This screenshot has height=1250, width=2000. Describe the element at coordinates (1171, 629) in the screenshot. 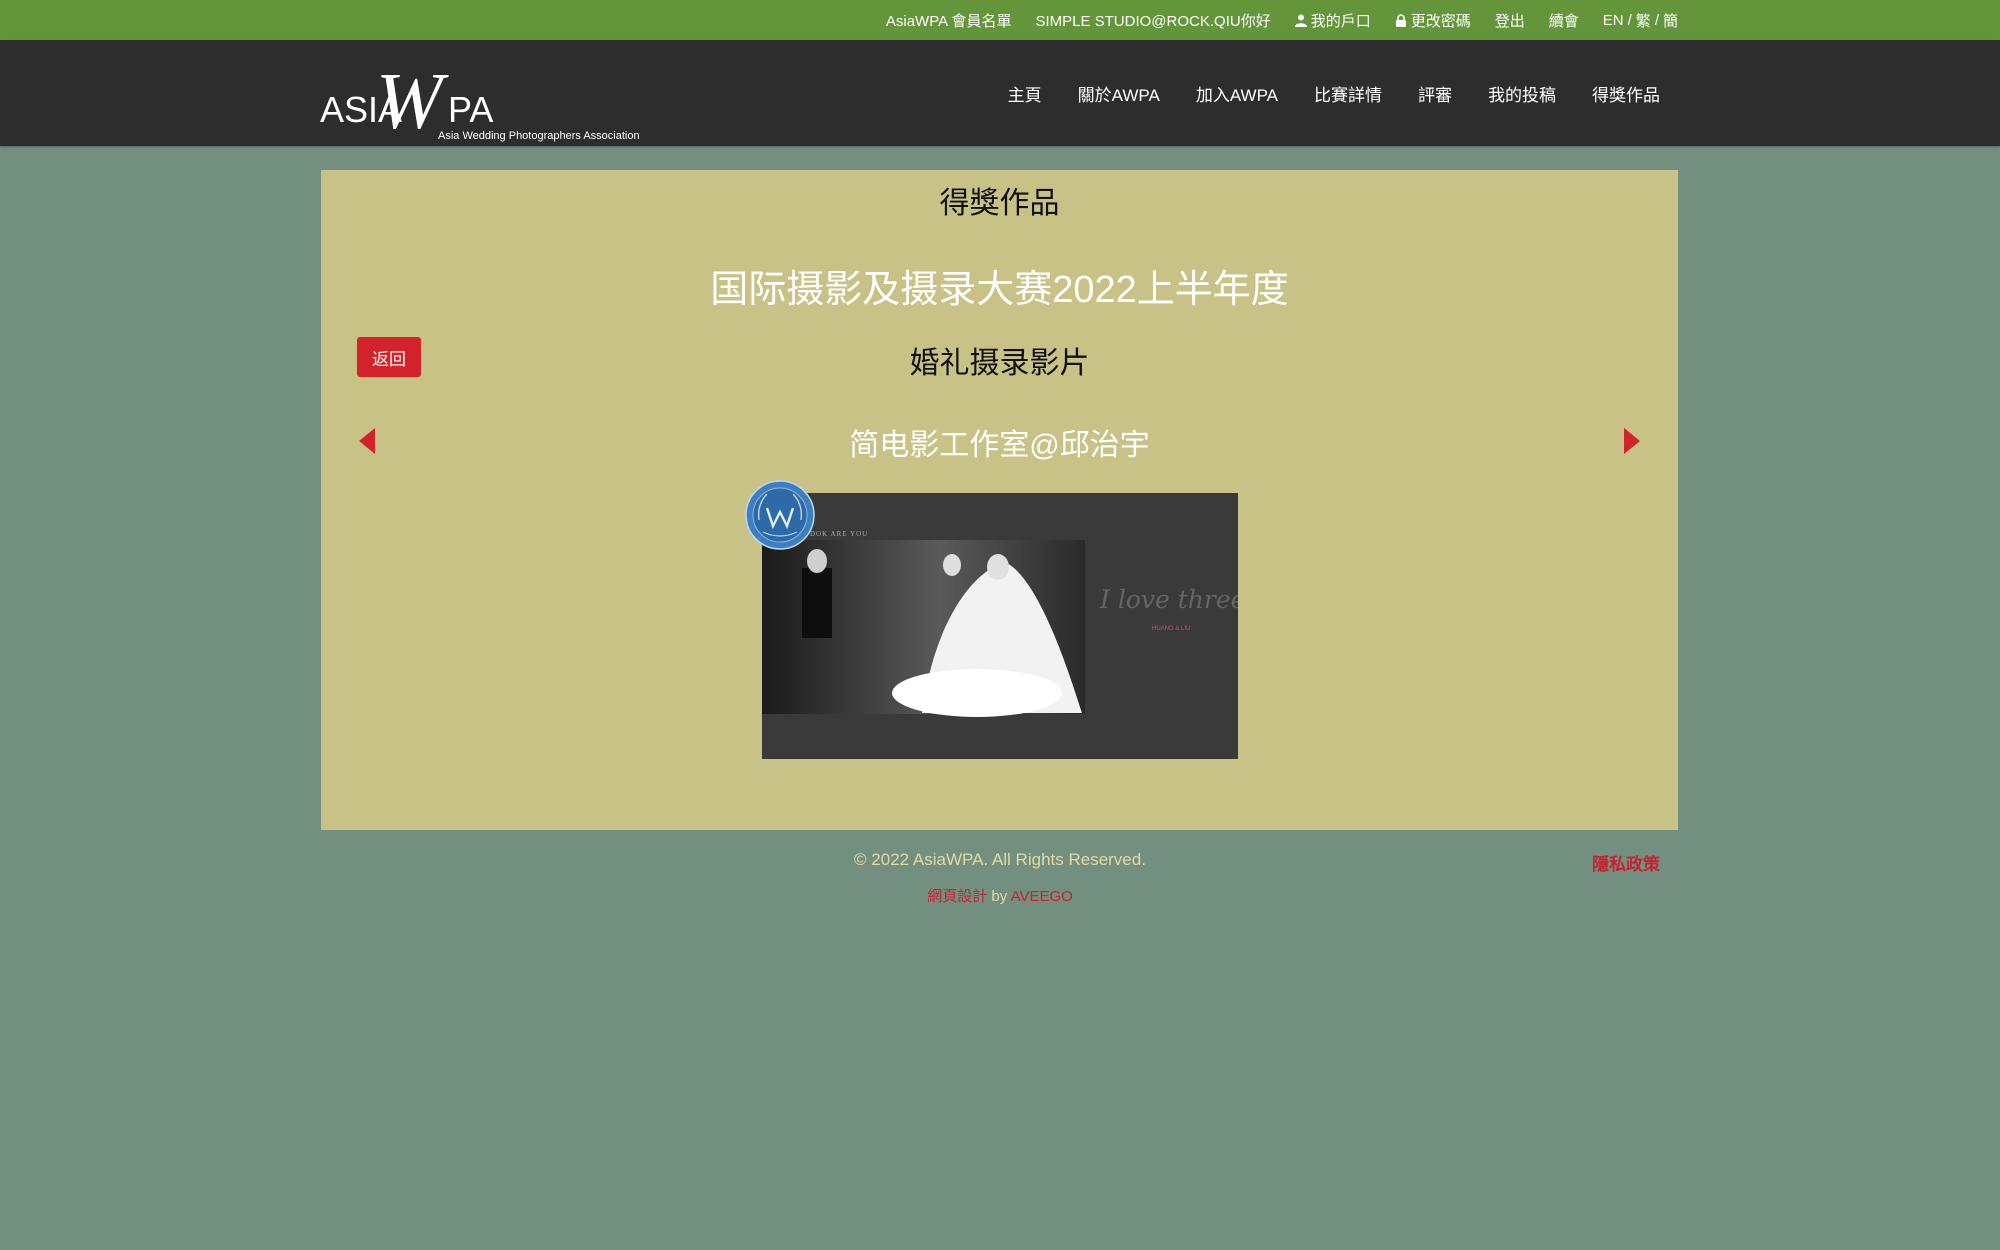

I see `thumbnail-names: HUANG & LIU` at that location.